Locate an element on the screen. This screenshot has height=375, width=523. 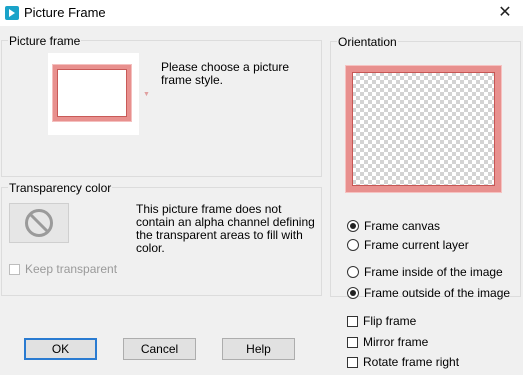
rotate-frame-right-box is located at coordinates (352, 362).